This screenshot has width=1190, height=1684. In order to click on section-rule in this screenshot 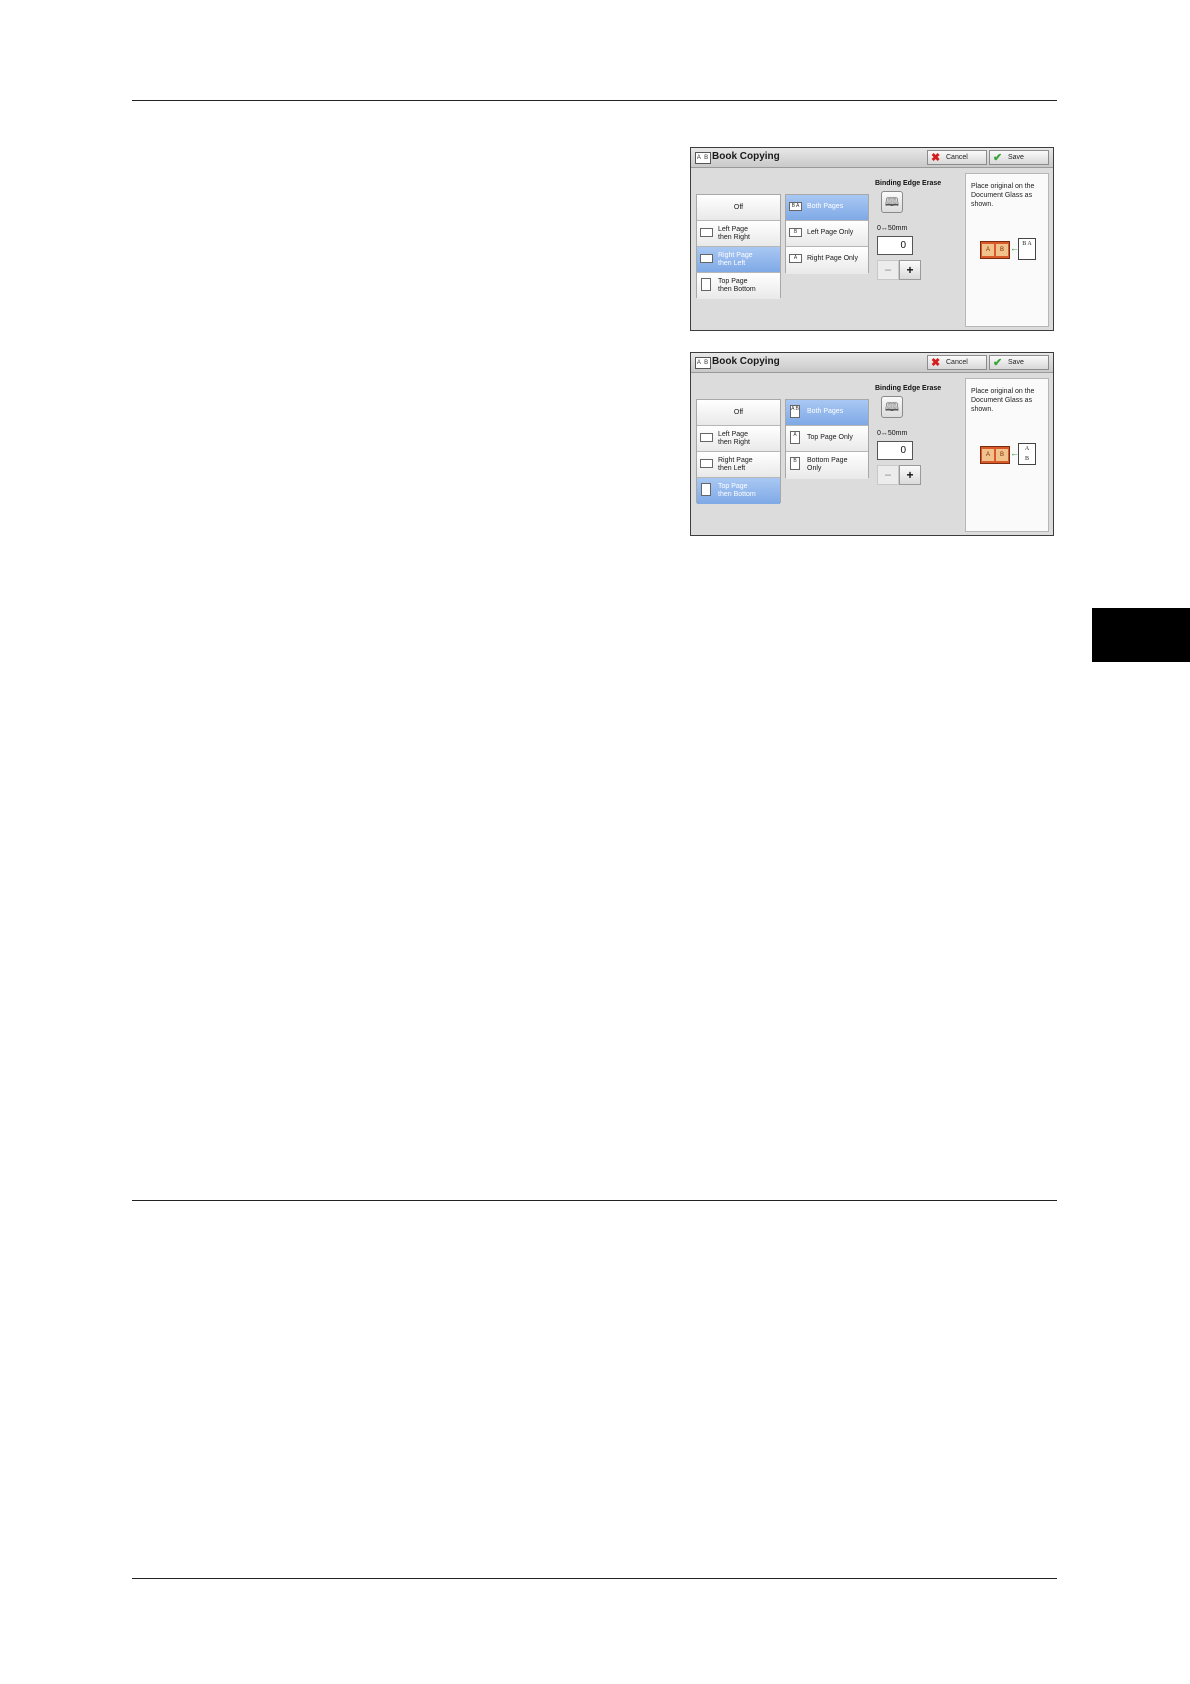, I will do `click(594, 1200)`.